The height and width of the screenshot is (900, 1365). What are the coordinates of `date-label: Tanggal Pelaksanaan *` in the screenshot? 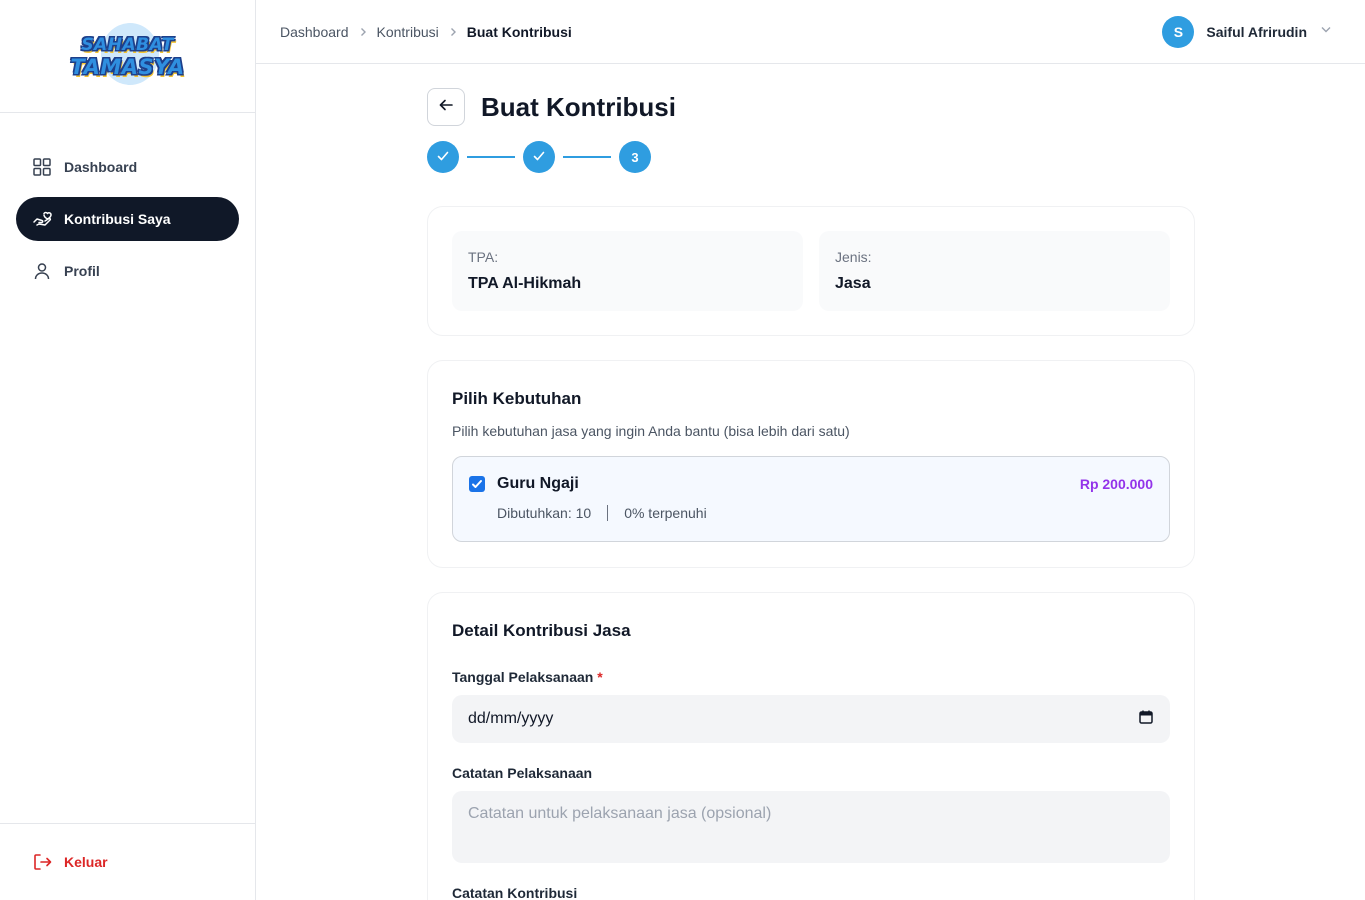 It's located at (527, 677).